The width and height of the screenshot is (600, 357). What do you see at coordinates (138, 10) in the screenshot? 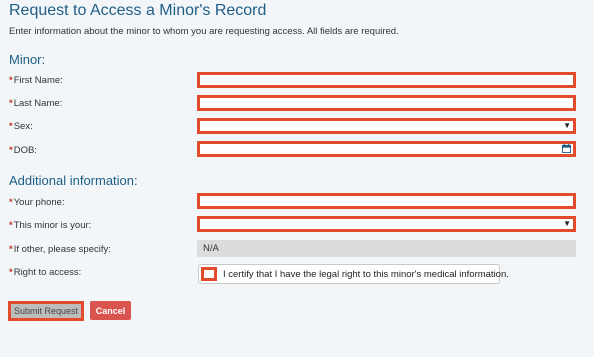
I see `page-title: Request to Access a Minor's Record` at bounding box center [138, 10].